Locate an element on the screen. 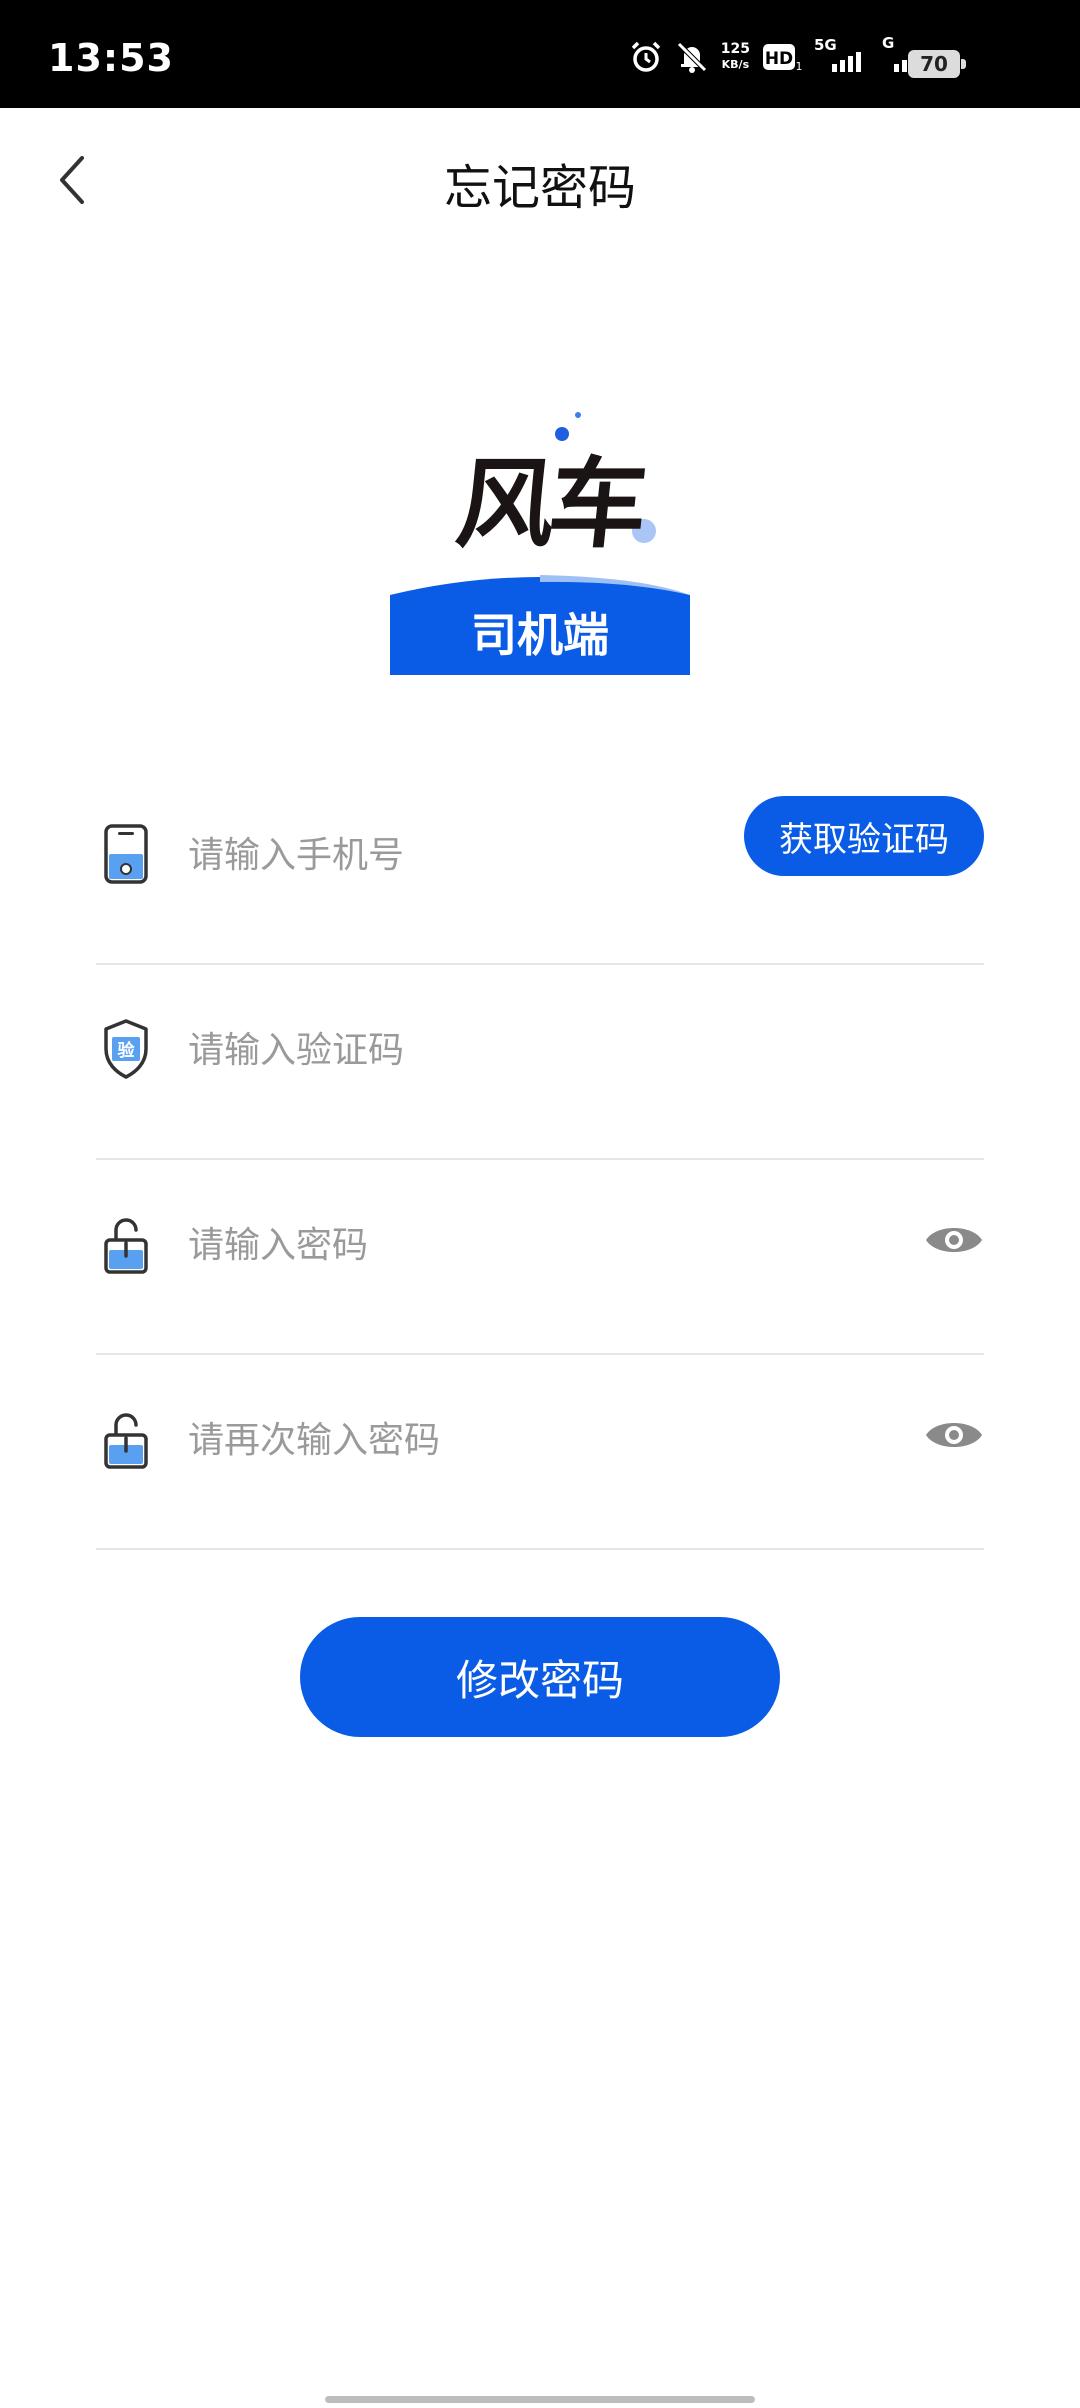 Image resolution: width=1080 pixels, height=2408 pixels. shield-verify-icon: 验 is located at coordinates (126, 1049).